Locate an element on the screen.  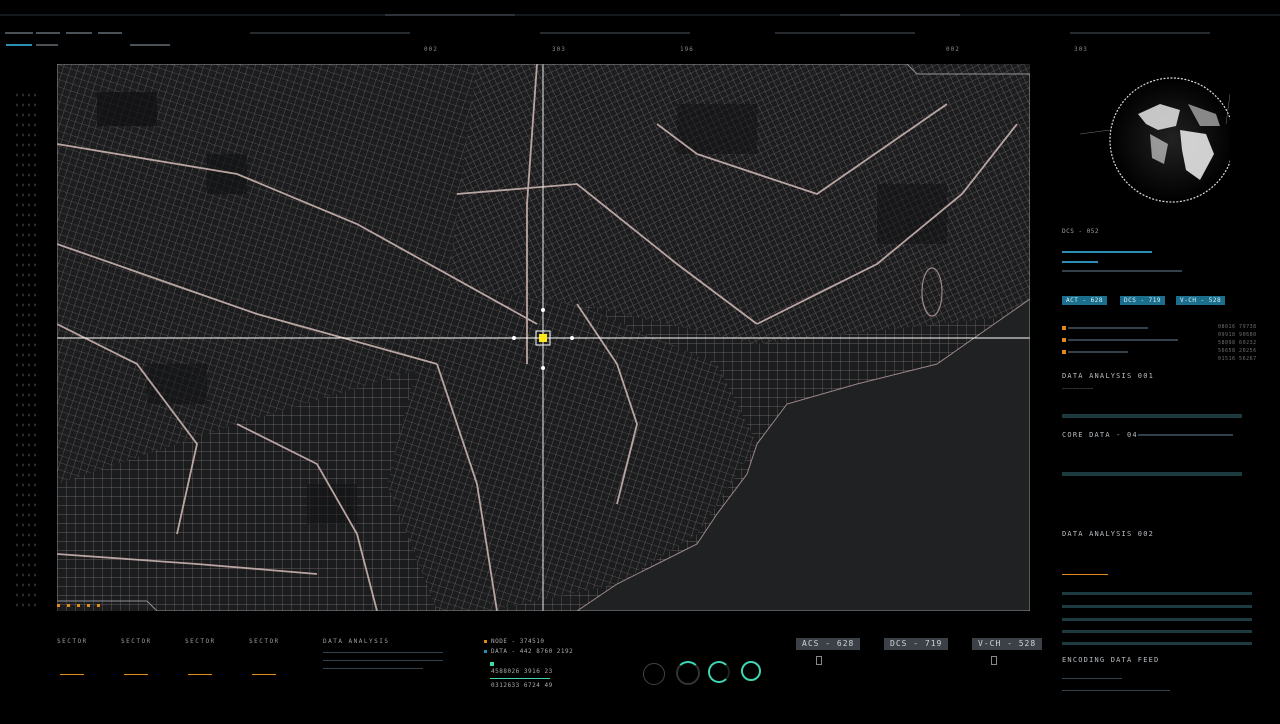
target-marker is located at coordinates (543, 338).